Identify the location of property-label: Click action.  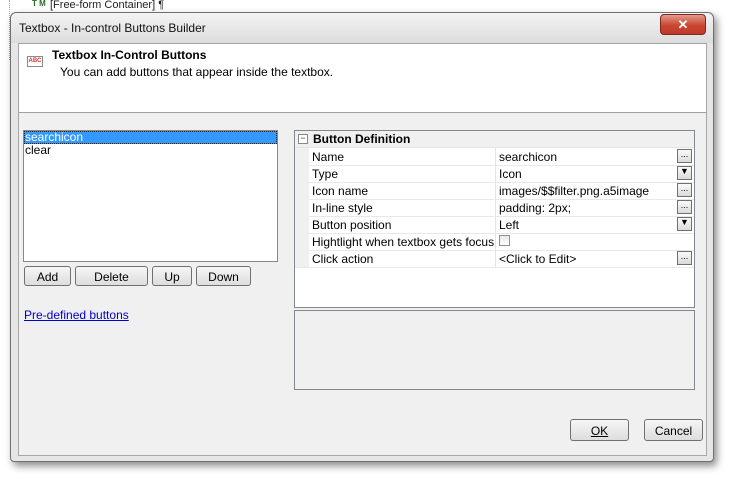
(343, 259).